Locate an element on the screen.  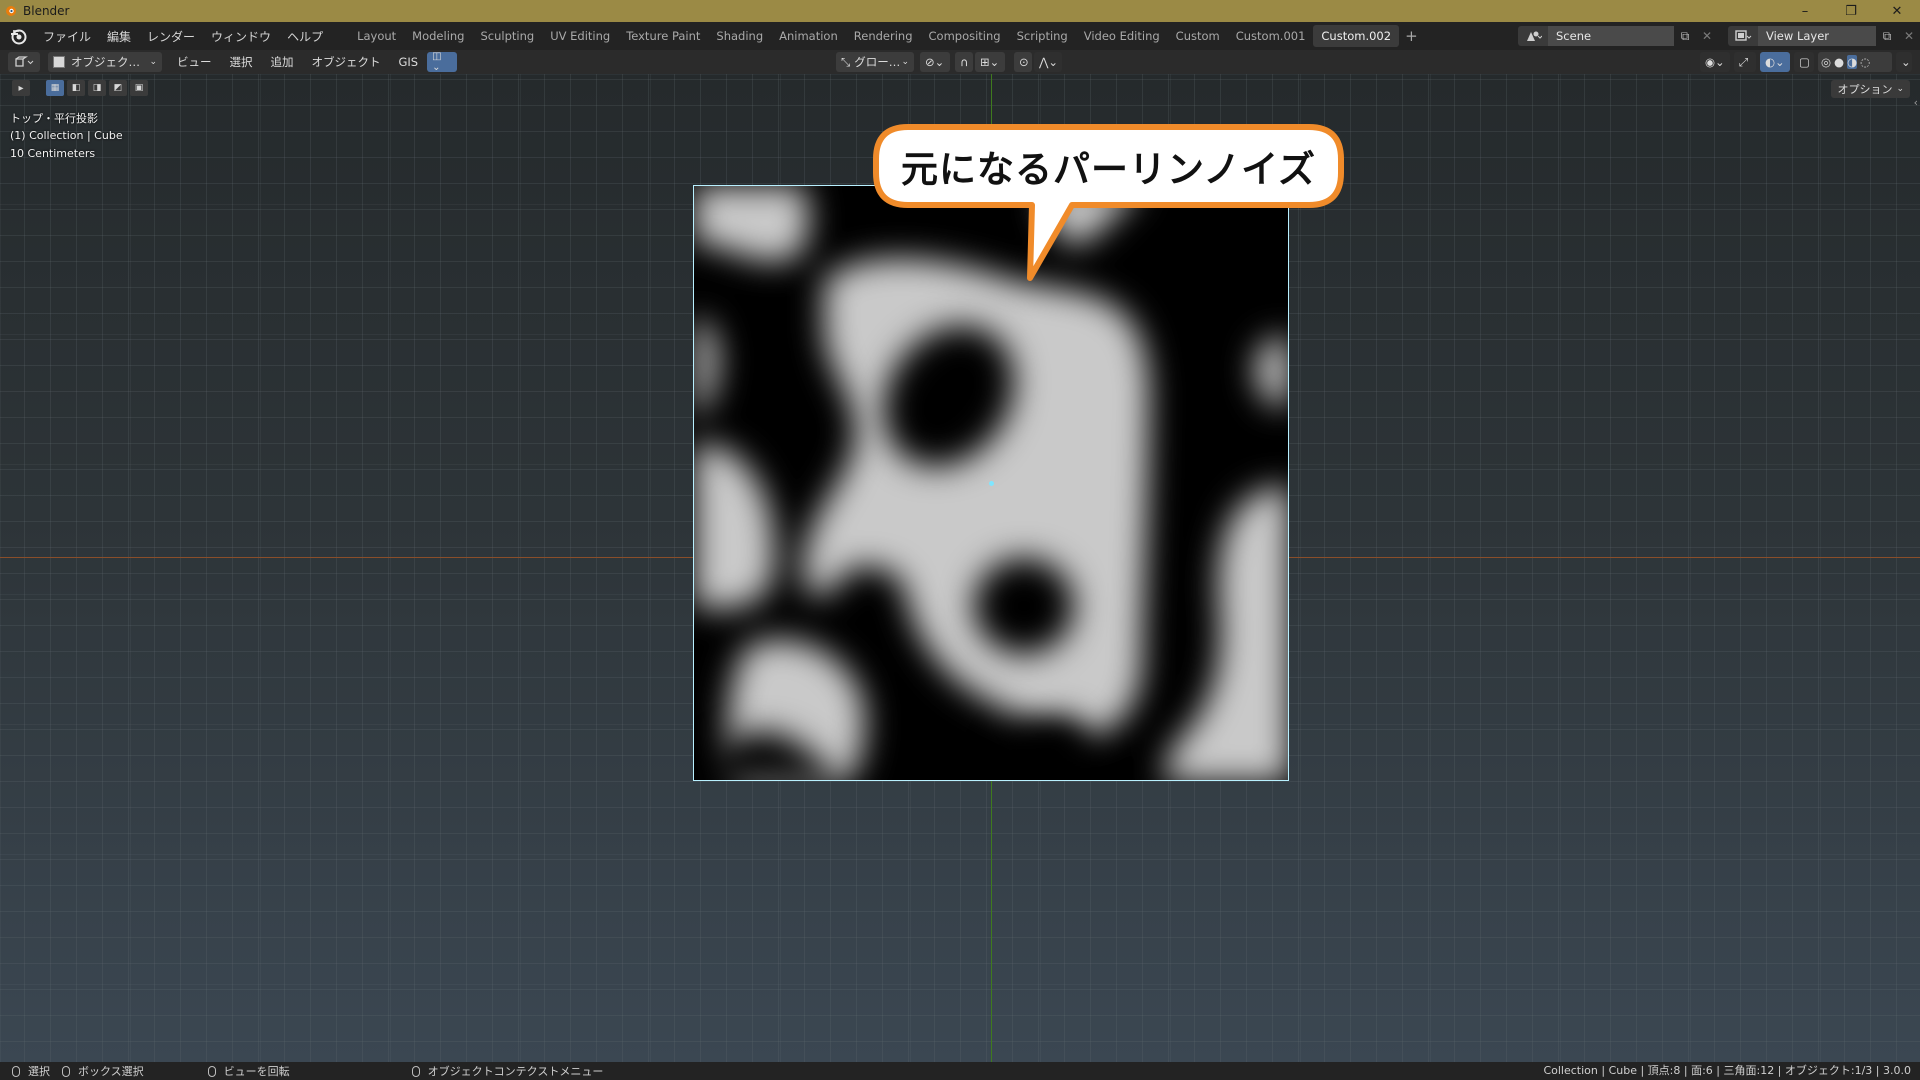
select-box-tool-icon: ▸ is located at coordinates (21, 88).